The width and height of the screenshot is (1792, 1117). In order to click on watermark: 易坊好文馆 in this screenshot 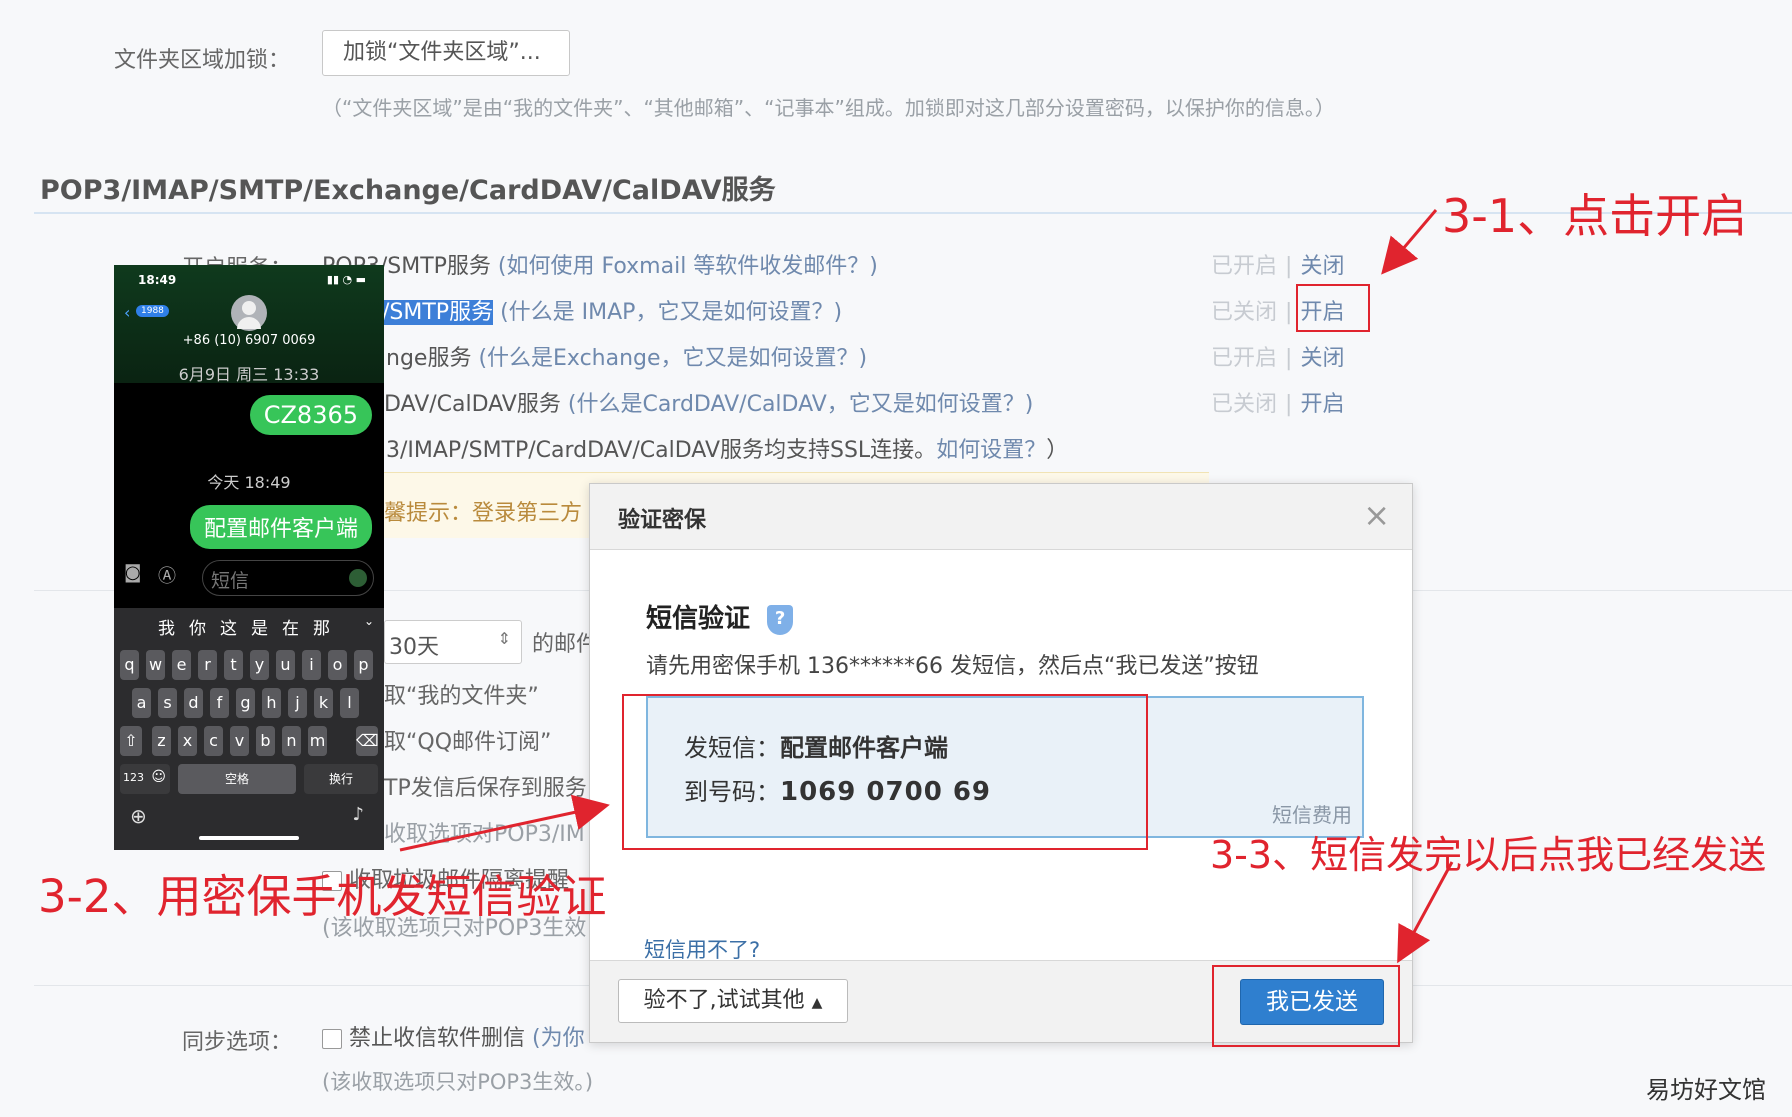, I will do `click(1706, 1090)`.